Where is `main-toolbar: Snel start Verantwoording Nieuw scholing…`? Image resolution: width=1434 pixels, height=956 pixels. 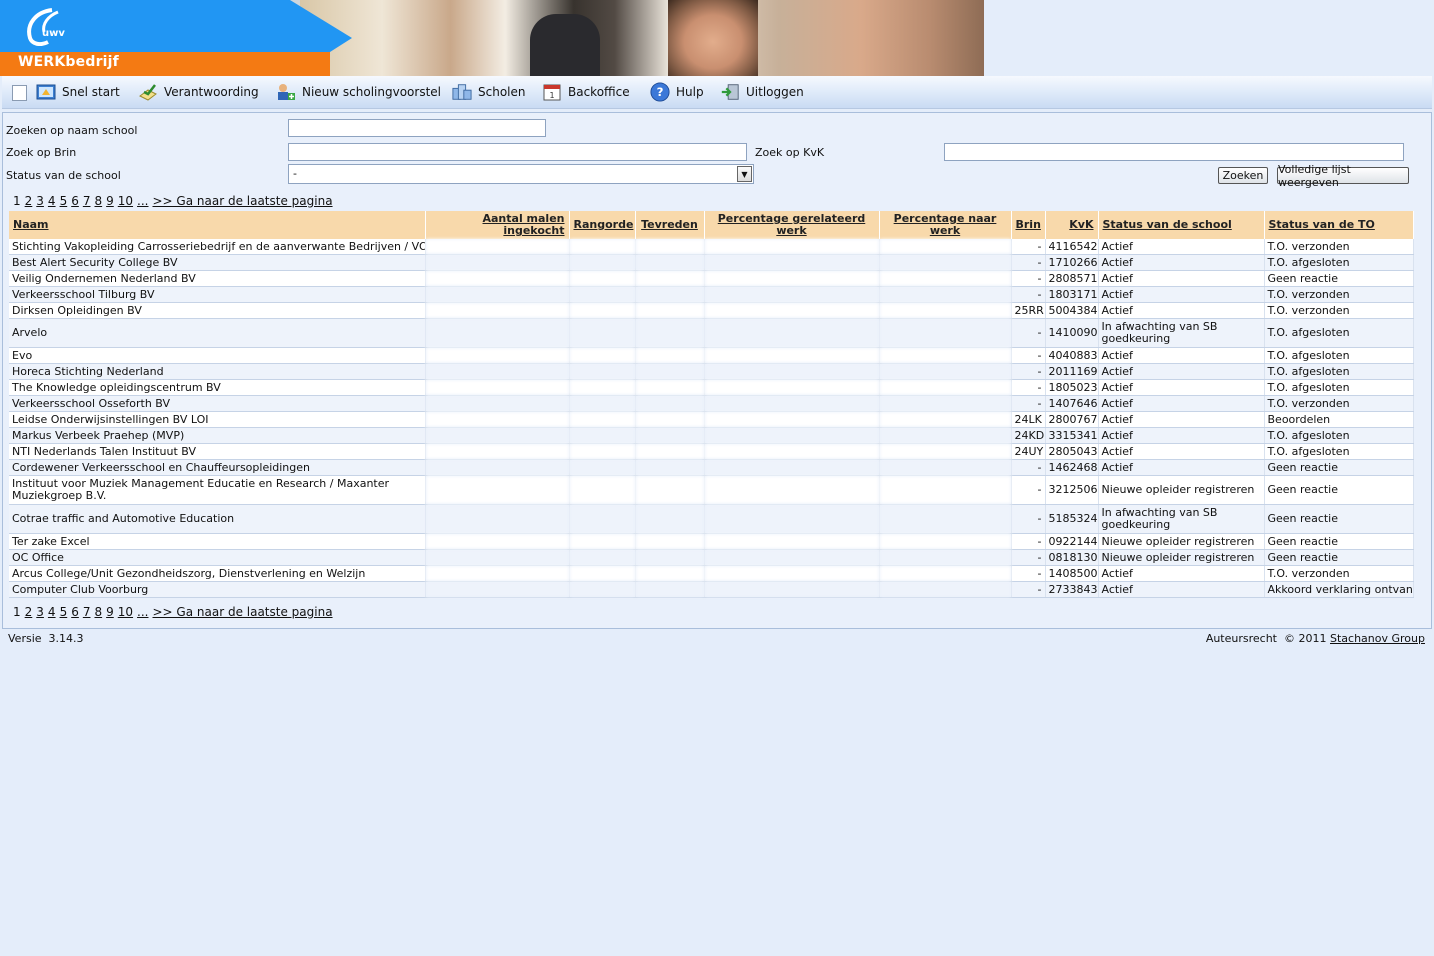
main-toolbar: Snel start Verantwoording Nieuw scholing… is located at coordinates (717, 92).